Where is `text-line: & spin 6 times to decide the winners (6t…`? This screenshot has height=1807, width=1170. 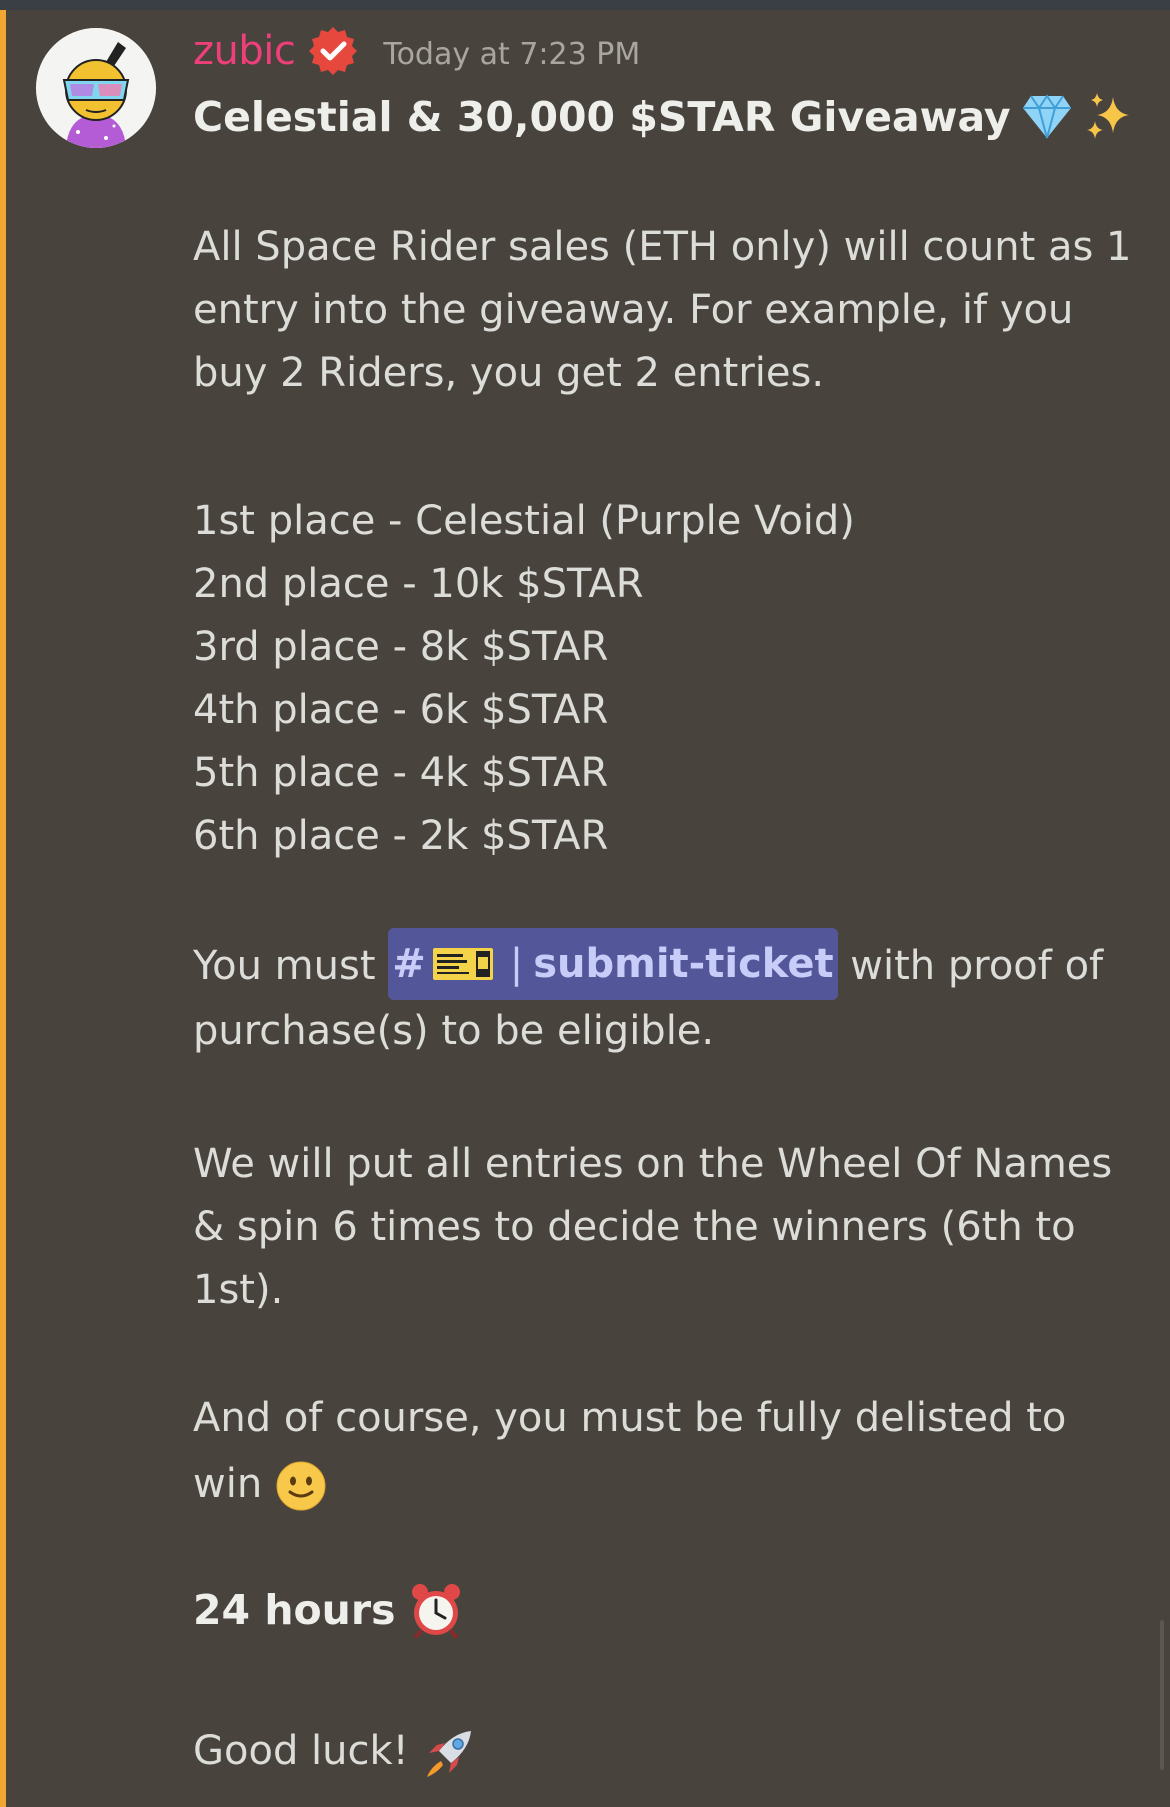 text-line: & spin 6 times to decide the winners (6t… is located at coordinates (634, 1227).